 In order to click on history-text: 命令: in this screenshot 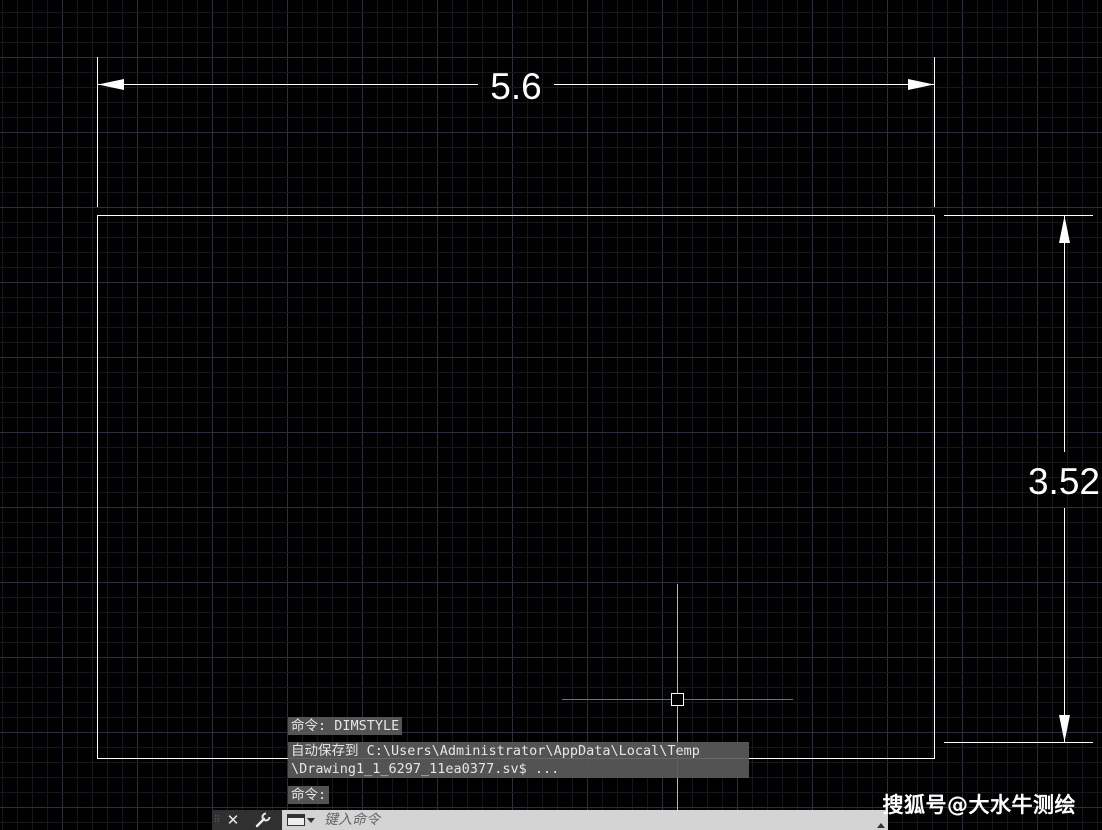, I will do `click(309, 795)`.